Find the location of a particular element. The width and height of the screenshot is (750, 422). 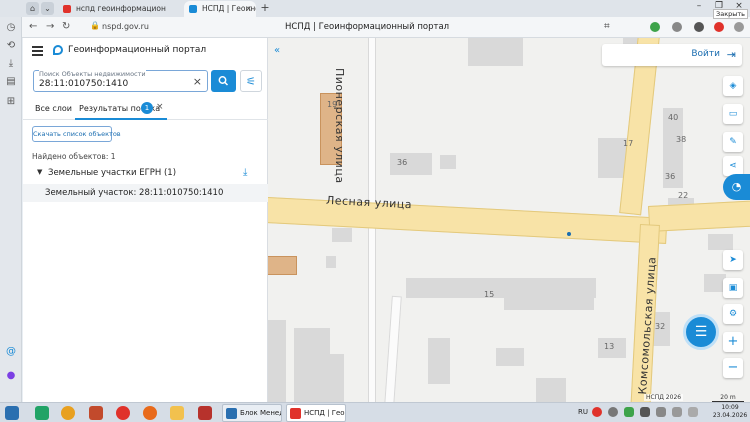

tray-antivirus-icon is located at coordinates (629, 412).